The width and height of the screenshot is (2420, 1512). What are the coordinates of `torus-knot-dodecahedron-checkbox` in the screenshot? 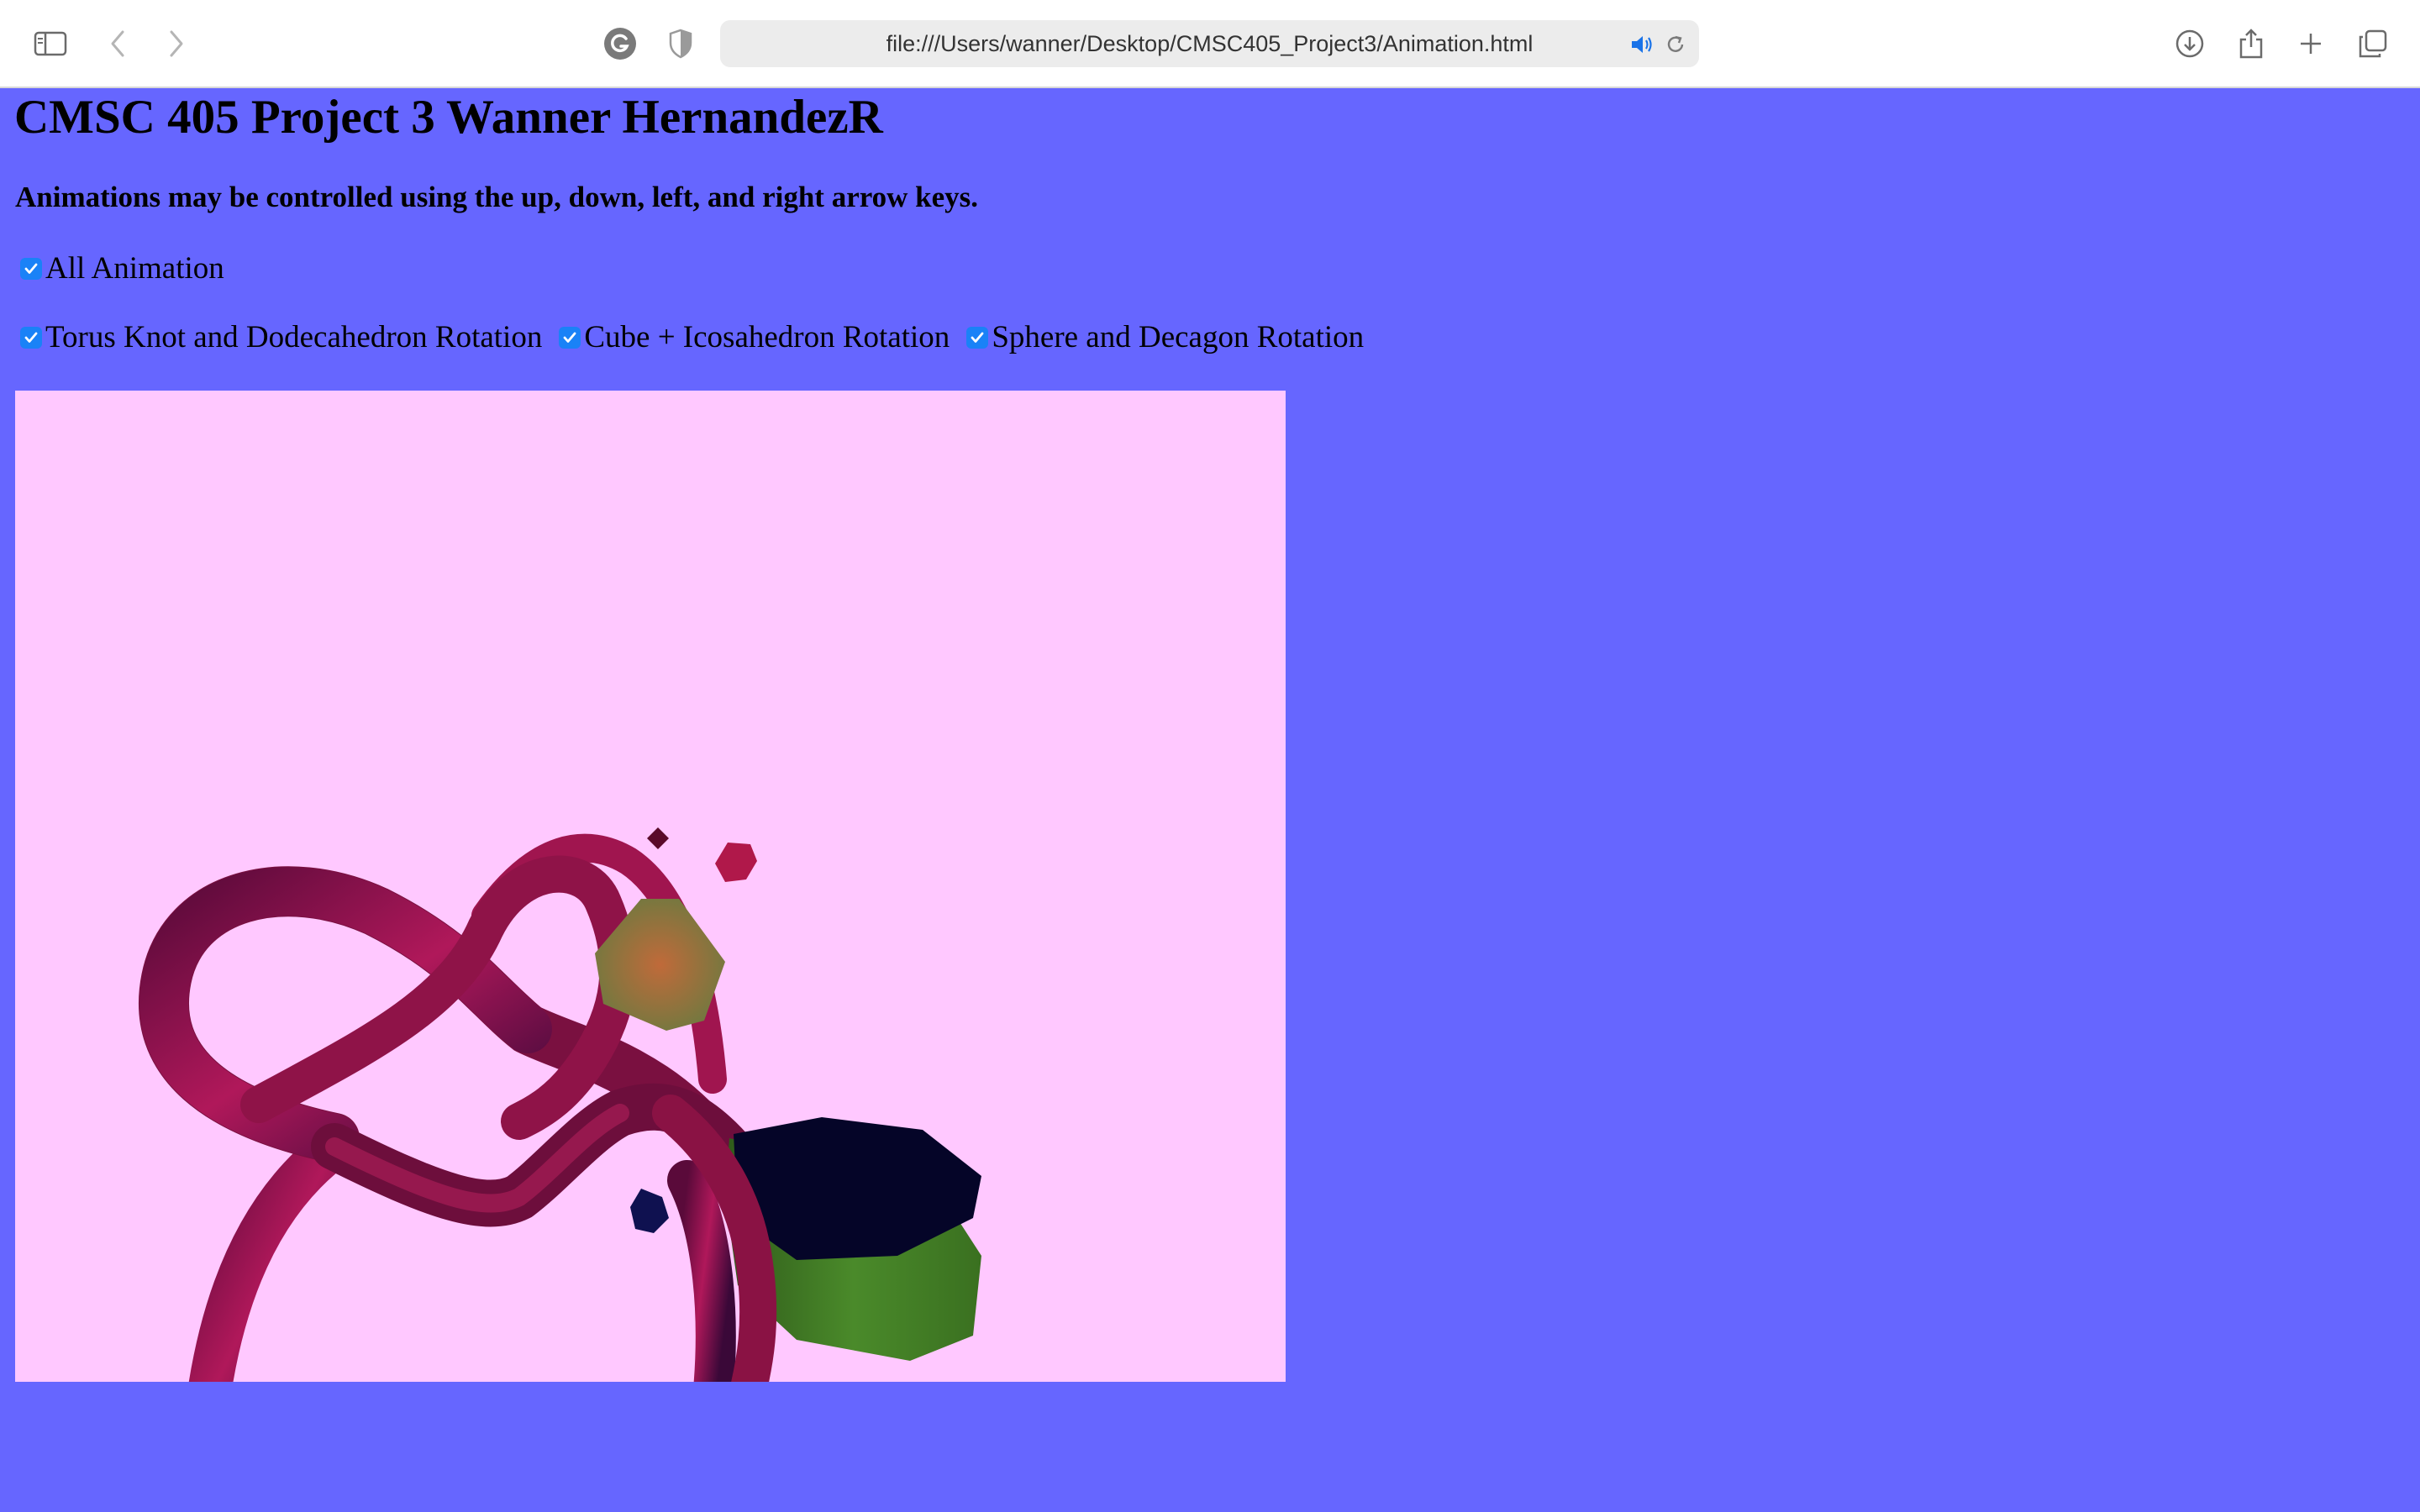 It's located at (31, 338).